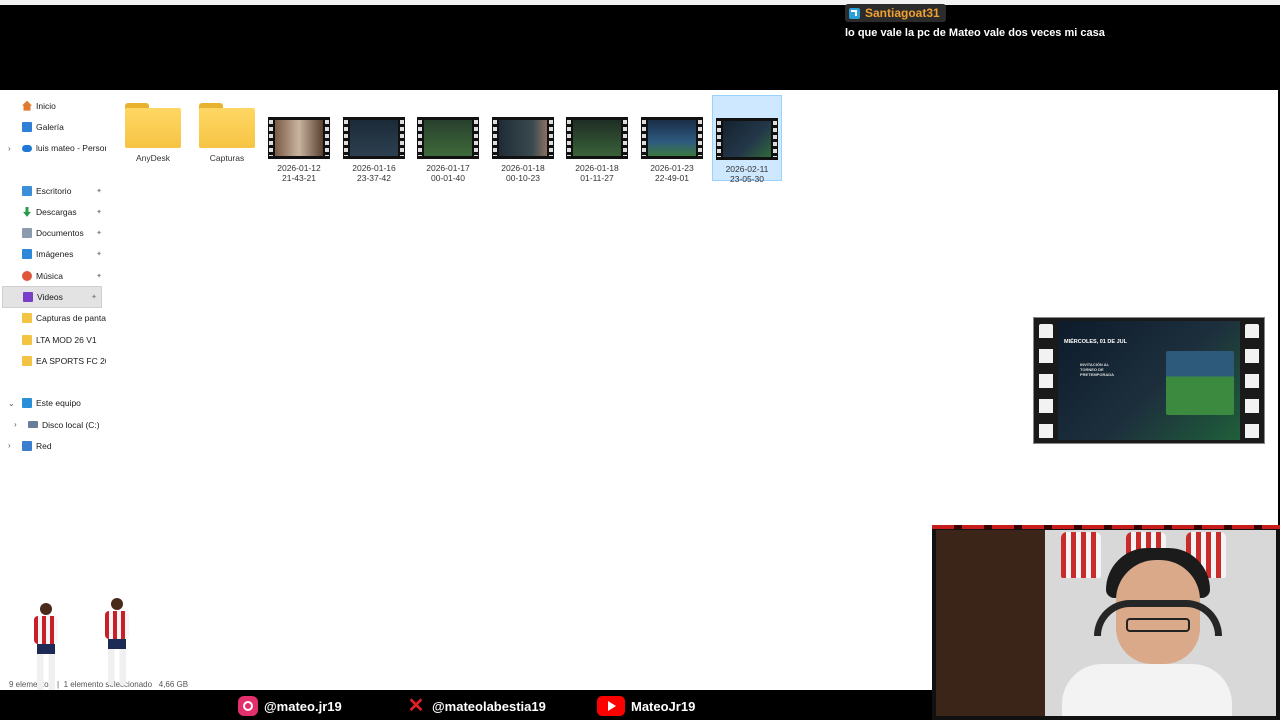 This screenshot has height=720, width=1280. What do you see at coordinates (747, 179) in the screenshot?
I see `file-time: 23-05-30` at bounding box center [747, 179].